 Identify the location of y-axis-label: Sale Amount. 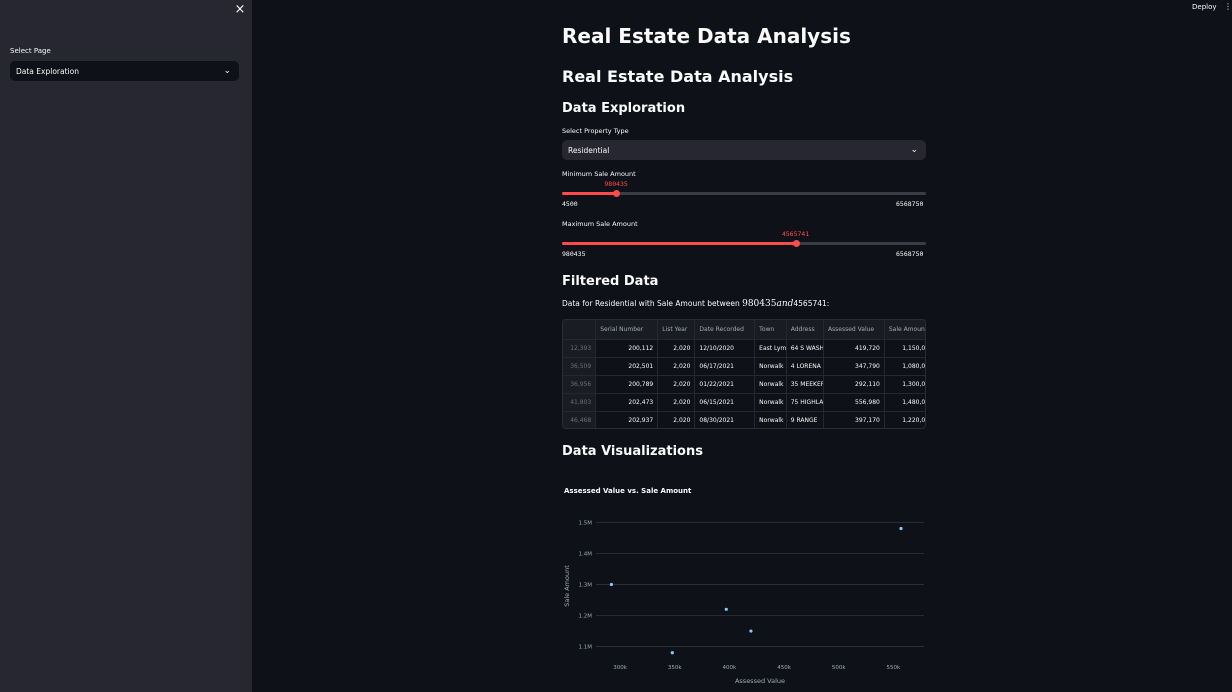
(567, 586).